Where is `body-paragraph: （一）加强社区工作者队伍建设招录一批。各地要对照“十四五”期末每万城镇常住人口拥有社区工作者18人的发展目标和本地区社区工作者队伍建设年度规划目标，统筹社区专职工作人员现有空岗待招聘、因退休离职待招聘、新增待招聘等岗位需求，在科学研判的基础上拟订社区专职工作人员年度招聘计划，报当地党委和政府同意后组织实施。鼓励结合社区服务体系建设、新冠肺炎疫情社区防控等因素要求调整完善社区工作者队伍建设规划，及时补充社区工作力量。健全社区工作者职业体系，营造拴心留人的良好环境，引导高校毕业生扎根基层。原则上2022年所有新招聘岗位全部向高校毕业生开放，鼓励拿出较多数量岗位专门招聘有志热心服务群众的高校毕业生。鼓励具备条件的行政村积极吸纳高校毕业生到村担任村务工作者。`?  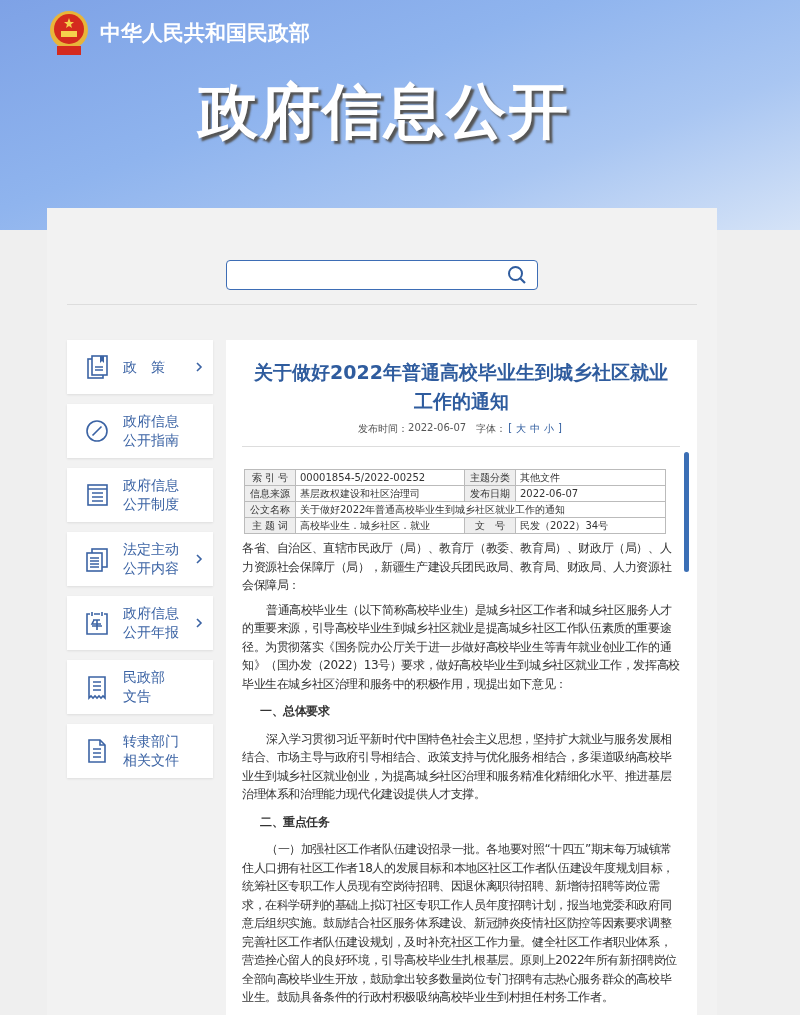 body-paragraph: （一）加强社区工作者队伍建设招录一批。各地要对照“十四五”期末每万城镇常住人口拥有社区工作者18人的发展目标和本地区社区工作者队伍建设年度规划目标，统筹社区专职工作人员现有空岗待招聘、因退休离职待招聘、新增待招聘等岗位需求，在科学研判的基础上拟订社区专职工作人员年度招聘计划，报当地党委和政府同意后组织实施。鼓励结合社区服务体系建设、新冠肺炎疫情社区防控等因素要求调整完善社区工作者队伍建设规划，及时补充社区工作力量。健全社区工作者职业体系，营造拴心留人的良好环境，引导高校毕业生扎根基层。原则上2022年所有新招聘岗位全部向高校毕业生开放，鼓励拿出较多数量岗位专门招聘有志热心服务群众的高校毕业生。鼓励具备条件的行政村积极吸纳高校毕业生到村担任村务工作者。 is located at coordinates (460, 923).